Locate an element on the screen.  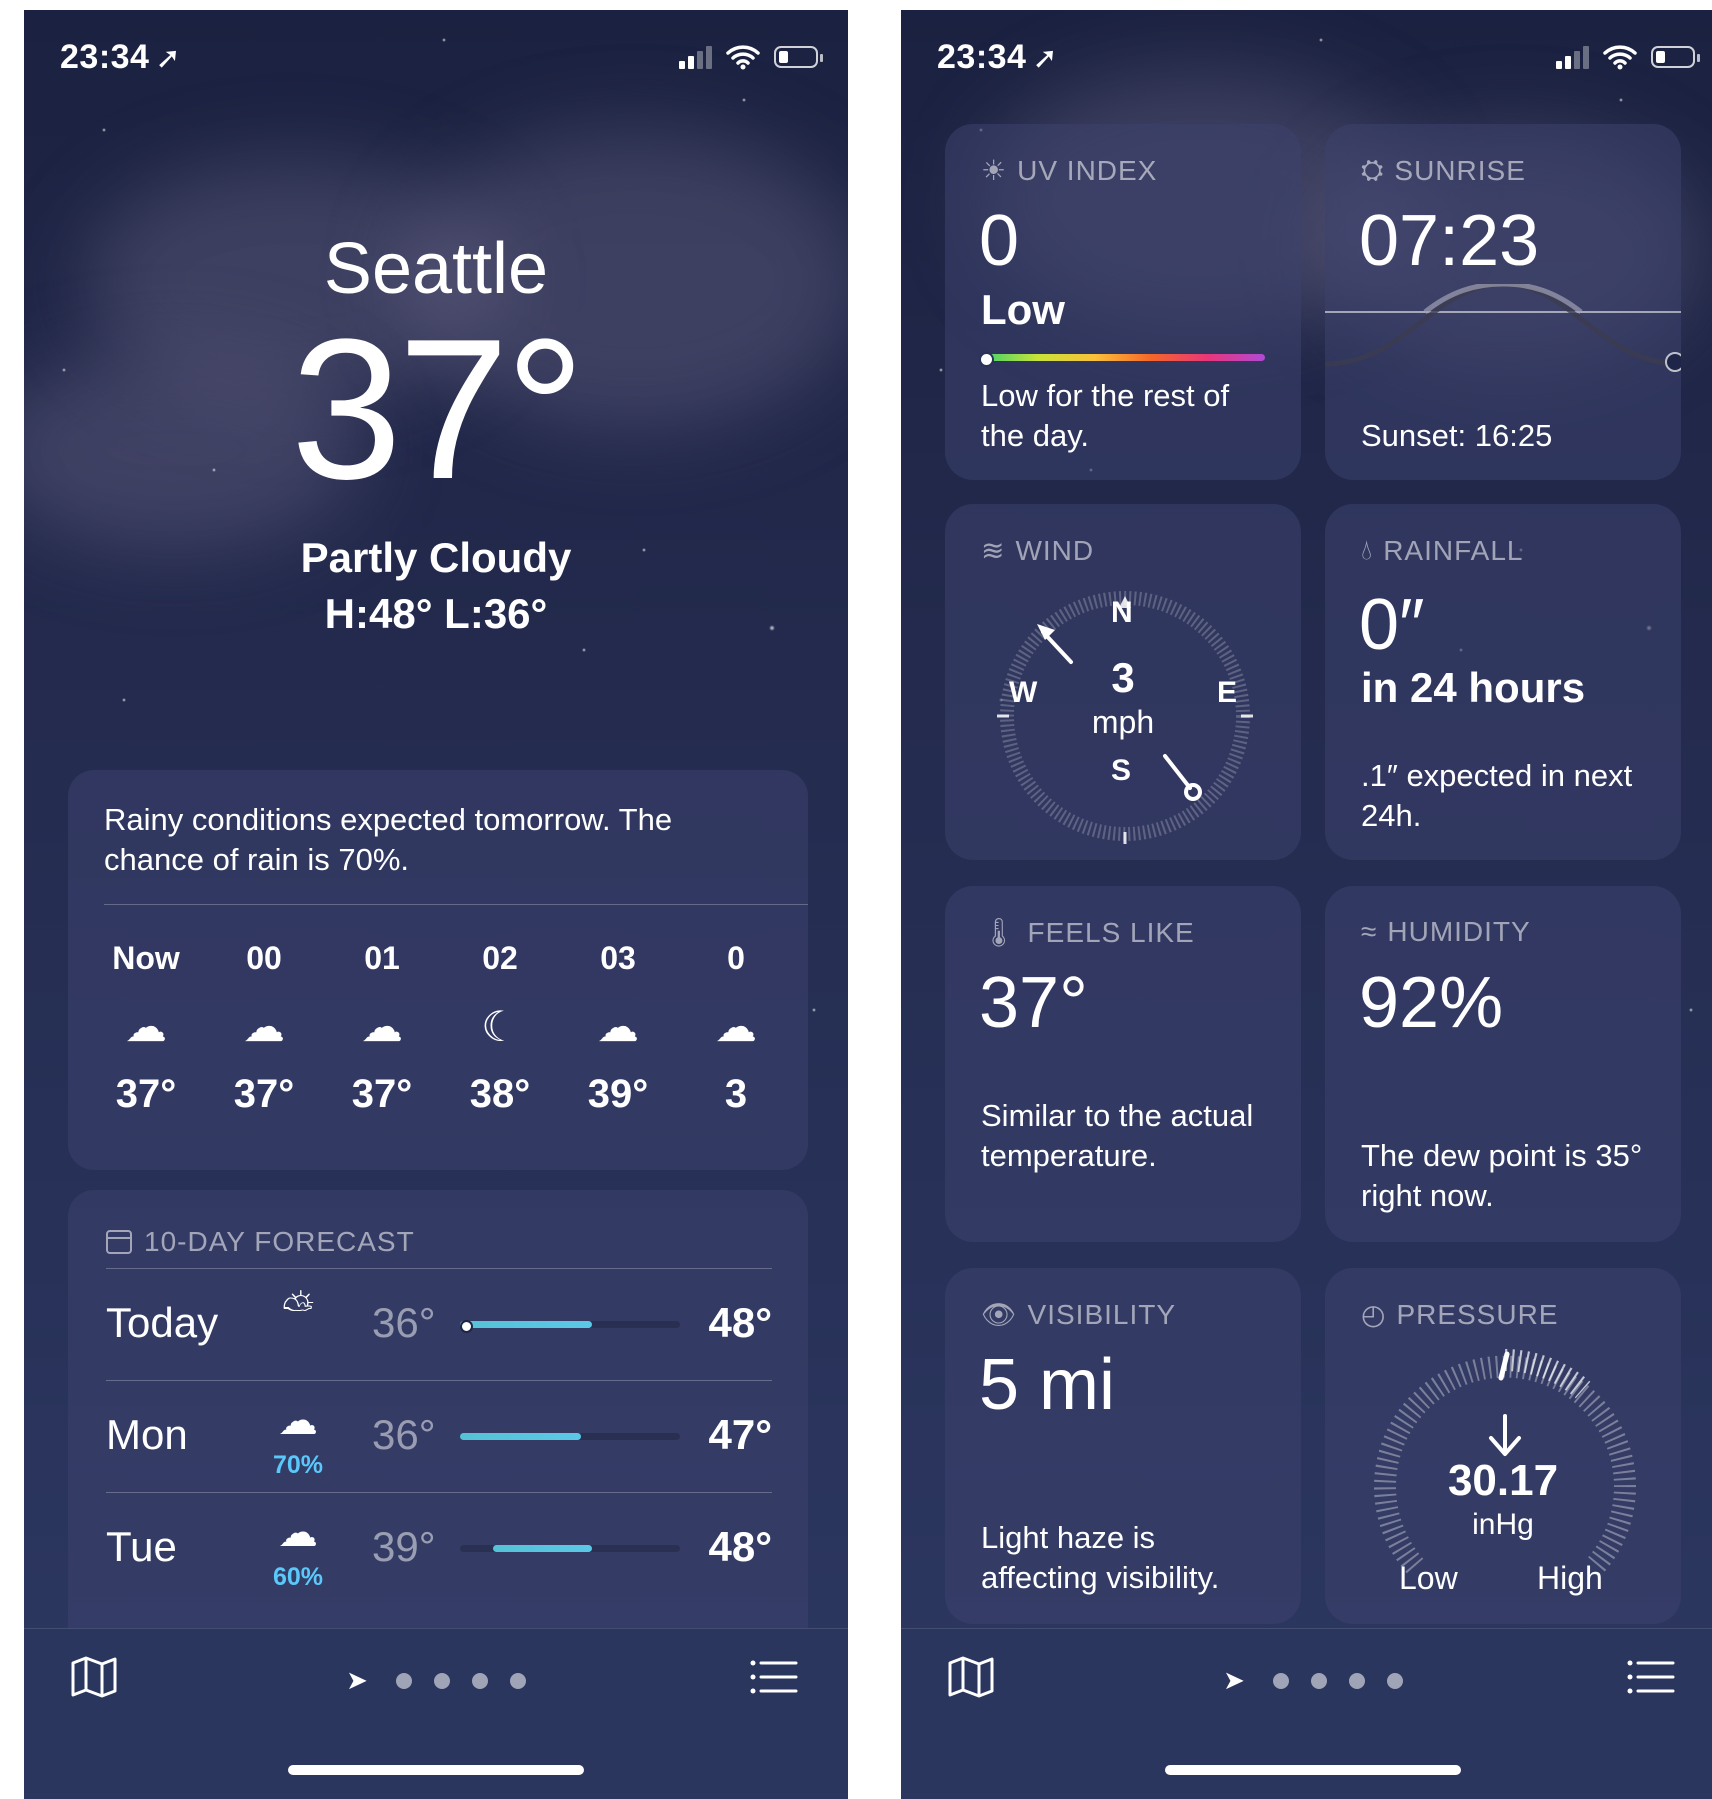
sunrise-icon: ⛭ is located at coordinates (1373, 169).